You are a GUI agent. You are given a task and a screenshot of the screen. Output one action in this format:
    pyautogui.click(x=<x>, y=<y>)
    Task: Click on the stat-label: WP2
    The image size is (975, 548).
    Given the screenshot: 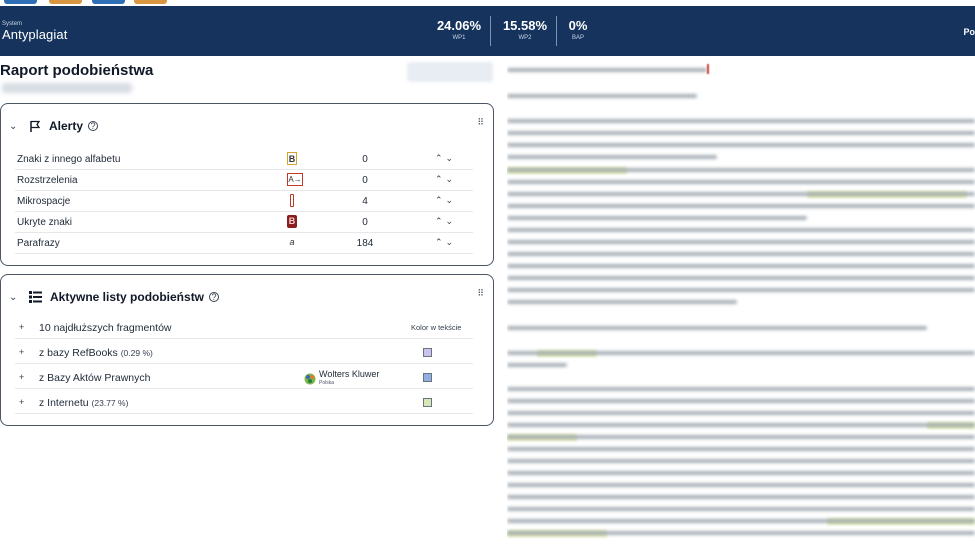 What is the action you would take?
    pyautogui.click(x=525, y=38)
    